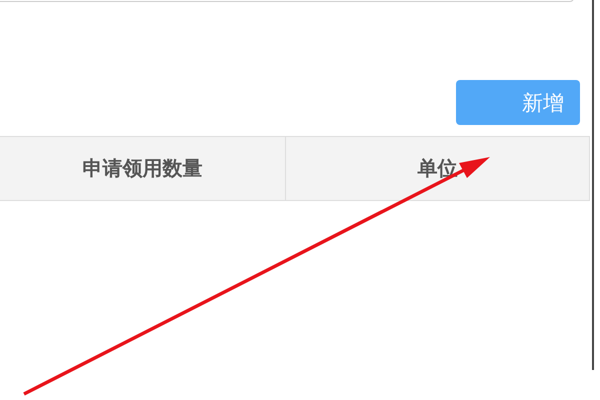 Image resolution: width=600 pixels, height=400 pixels. What do you see at coordinates (518, 102) in the screenshot?
I see `add-button: 新增` at bounding box center [518, 102].